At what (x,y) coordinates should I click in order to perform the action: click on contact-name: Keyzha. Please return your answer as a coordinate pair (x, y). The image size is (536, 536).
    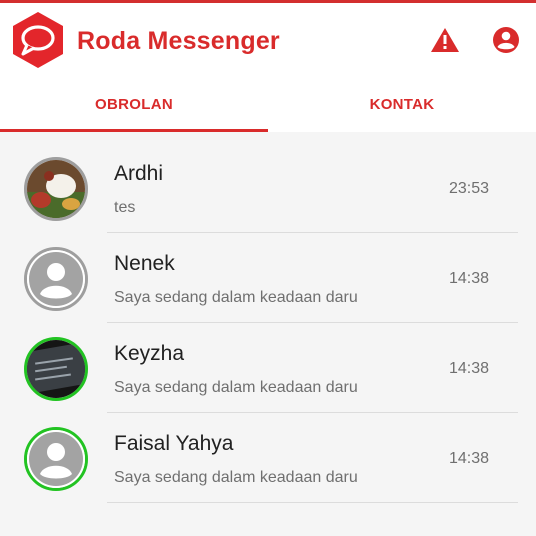
    Looking at the image, I should click on (149, 353).